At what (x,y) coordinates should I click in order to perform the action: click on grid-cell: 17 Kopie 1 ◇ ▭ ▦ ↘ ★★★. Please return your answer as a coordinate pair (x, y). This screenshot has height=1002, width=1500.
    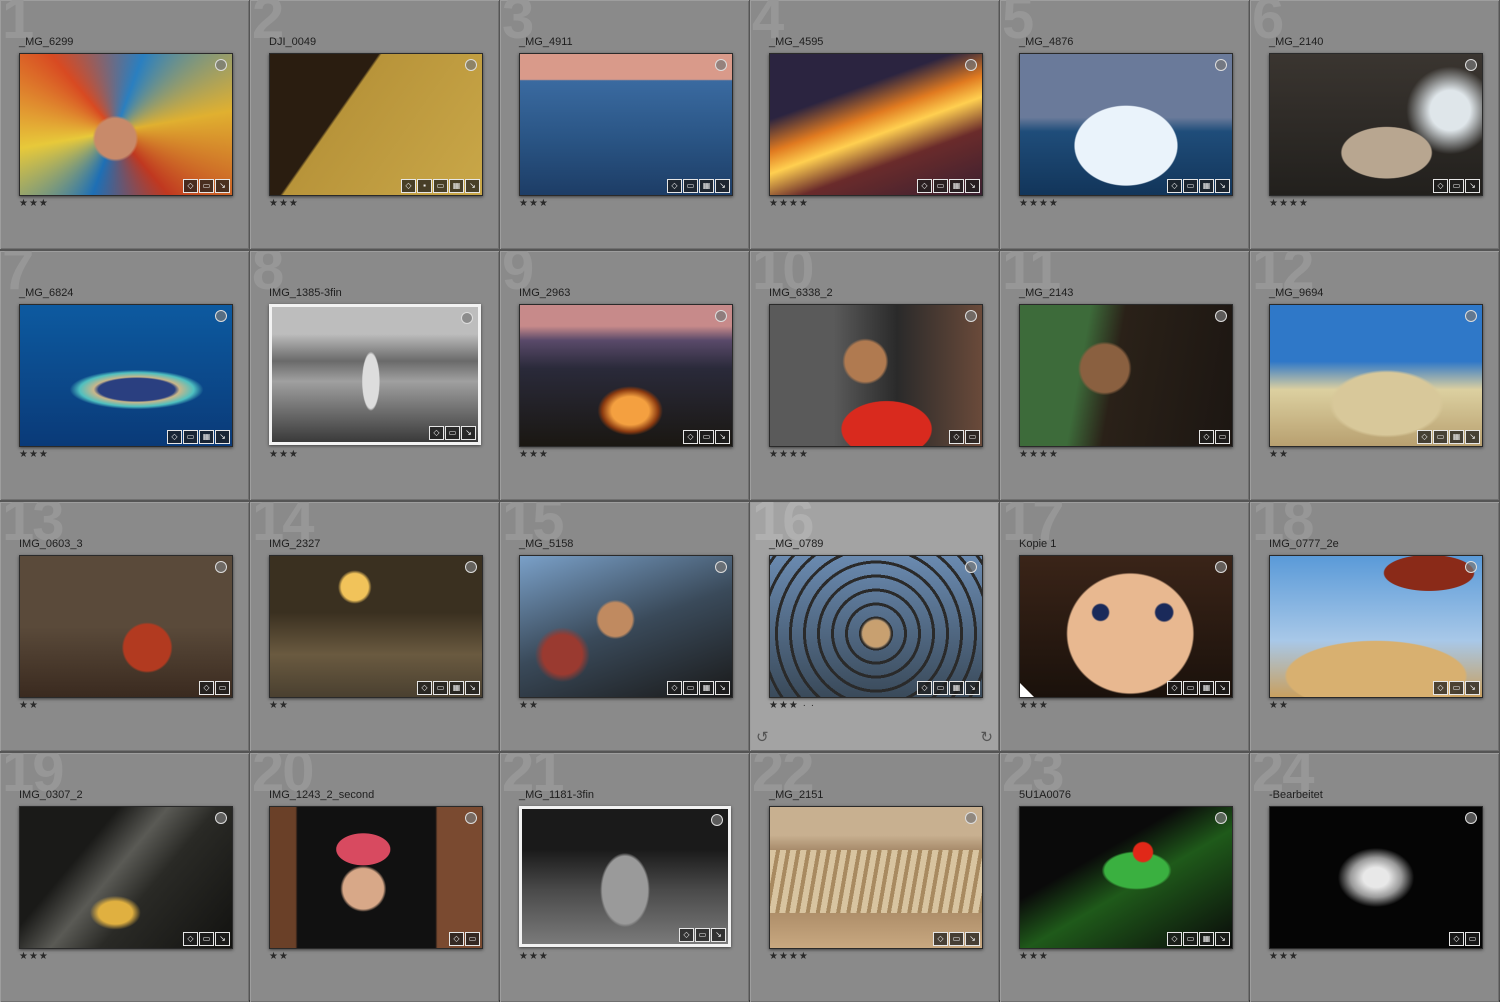
    Looking at the image, I should click on (1124, 626).